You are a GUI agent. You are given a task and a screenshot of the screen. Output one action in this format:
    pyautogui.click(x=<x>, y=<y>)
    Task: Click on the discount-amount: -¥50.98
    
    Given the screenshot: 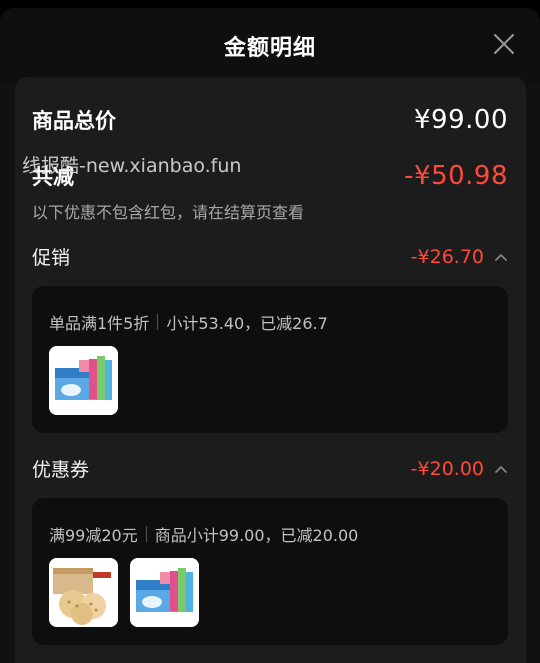 What is the action you would take?
    pyautogui.click(x=456, y=176)
    